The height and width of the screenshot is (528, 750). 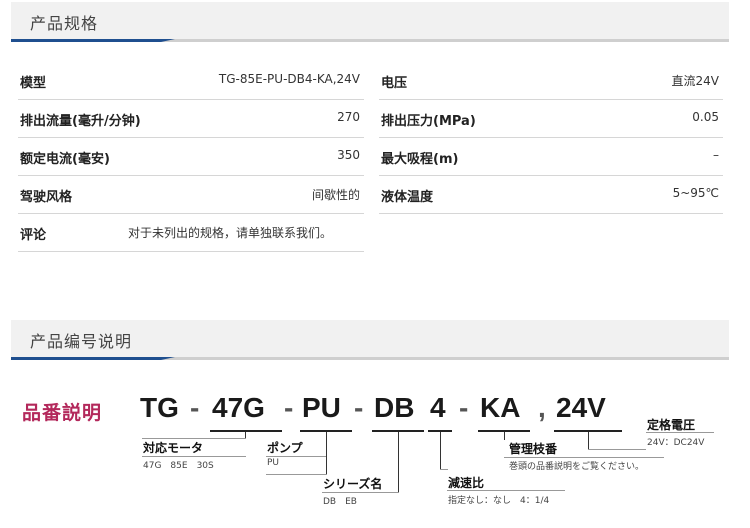 What do you see at coordinates (695, 193) in the screenshot?
I see `spec-value: 5~95℃` at bounding box center [695, 193].